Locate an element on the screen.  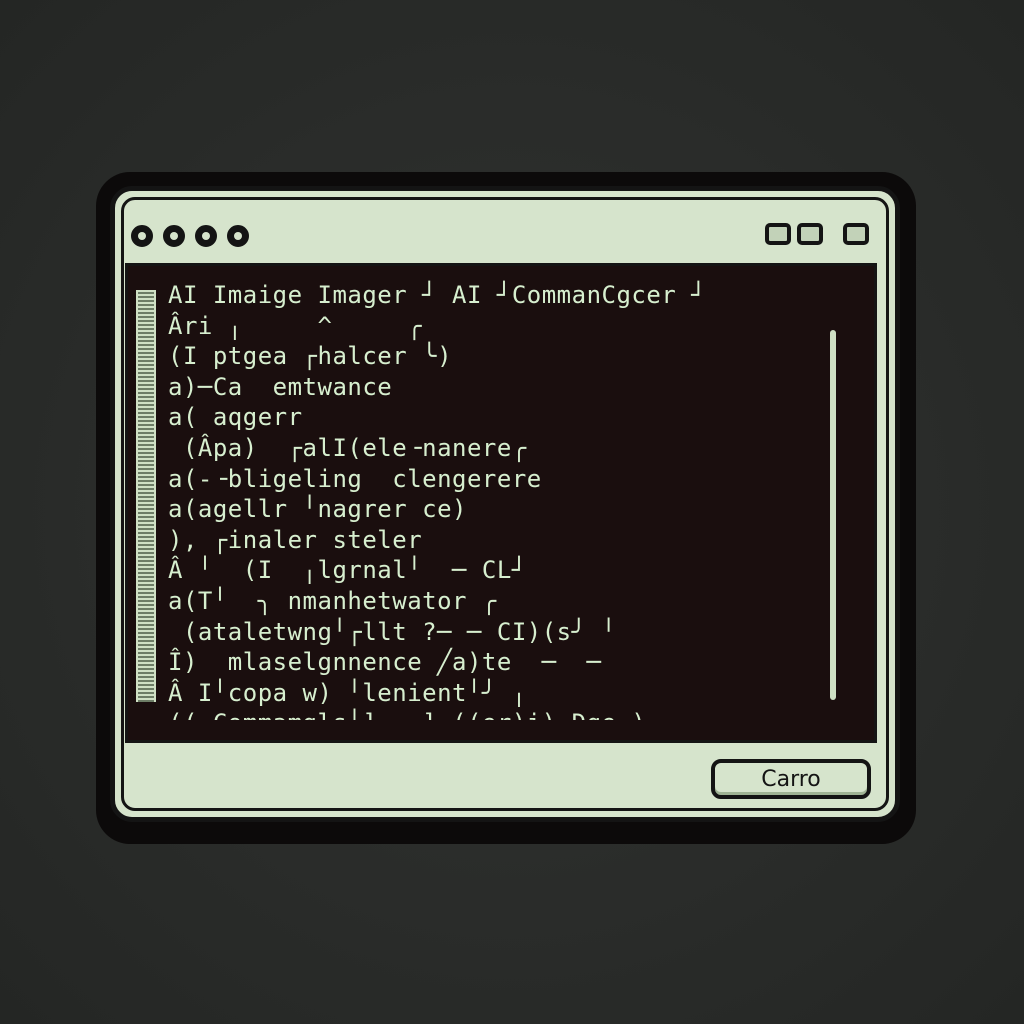
title-bar is located at coordinates (505, 232).